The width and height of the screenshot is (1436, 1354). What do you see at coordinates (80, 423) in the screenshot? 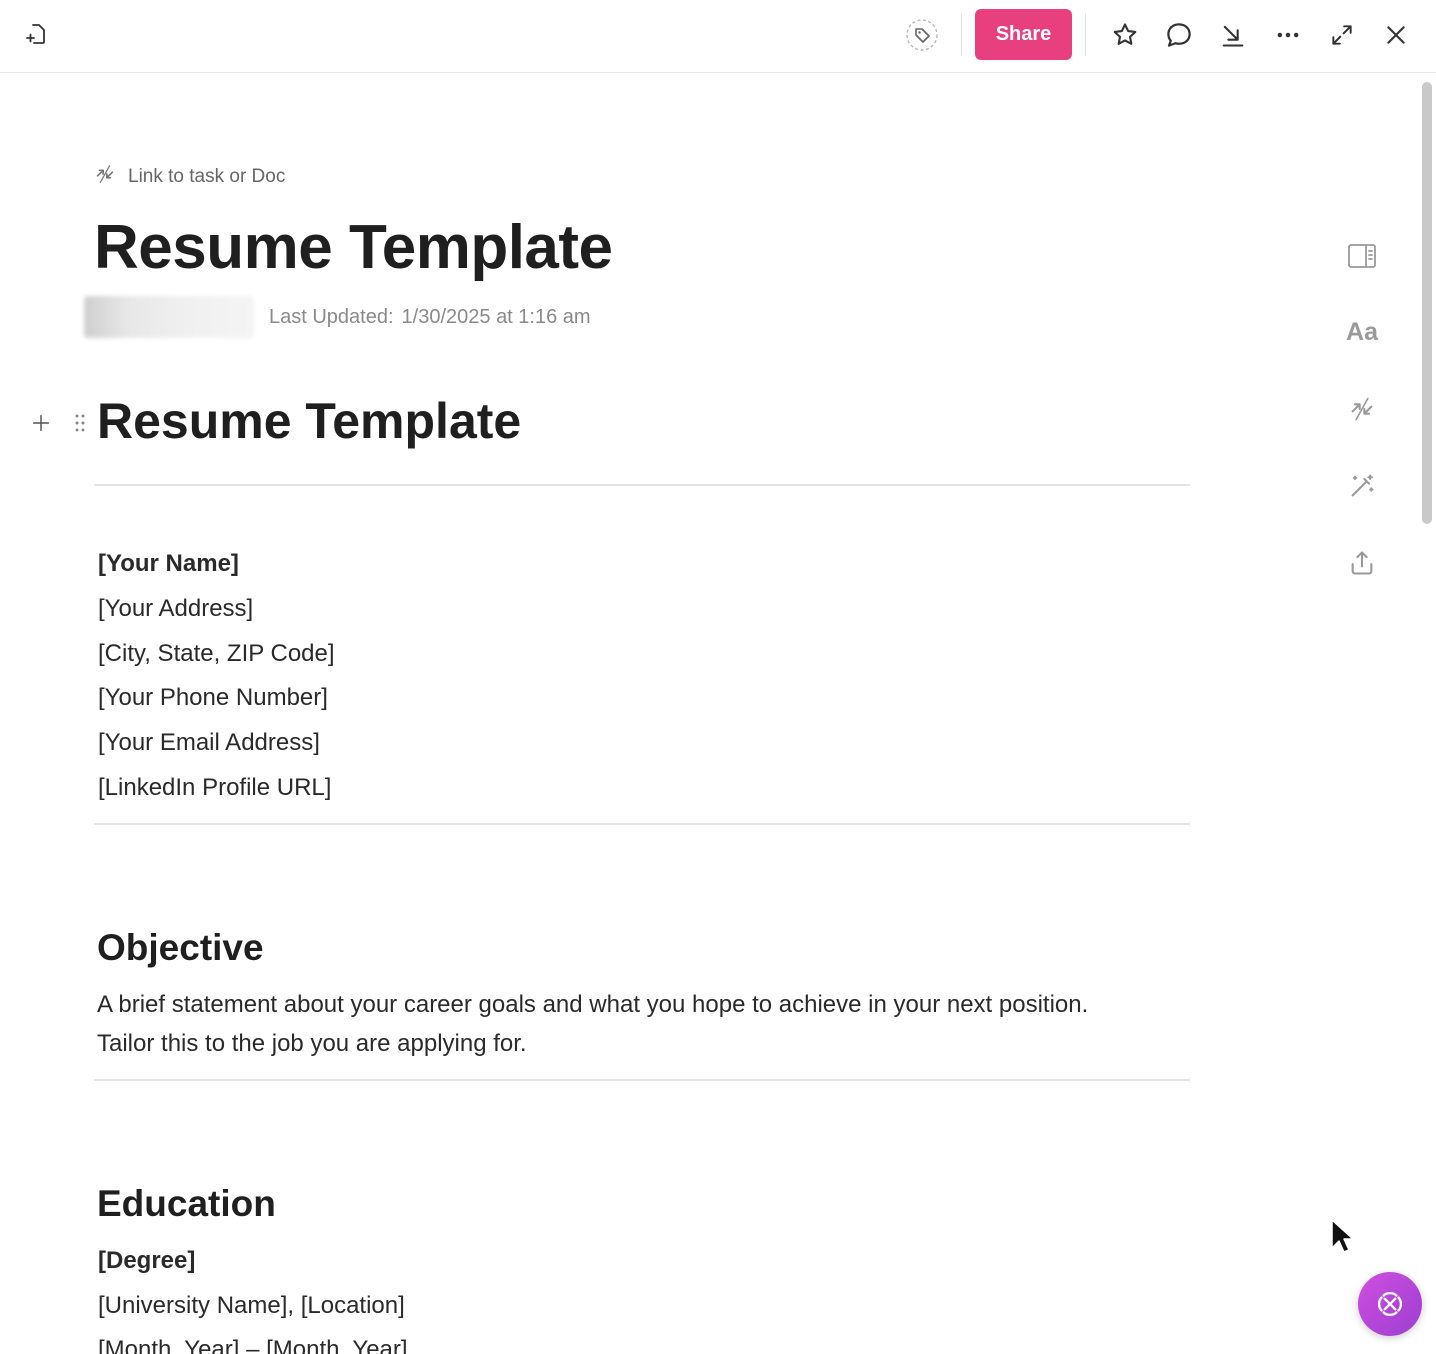
I see `drag-handle-icon` at bounding box center [80, 423].